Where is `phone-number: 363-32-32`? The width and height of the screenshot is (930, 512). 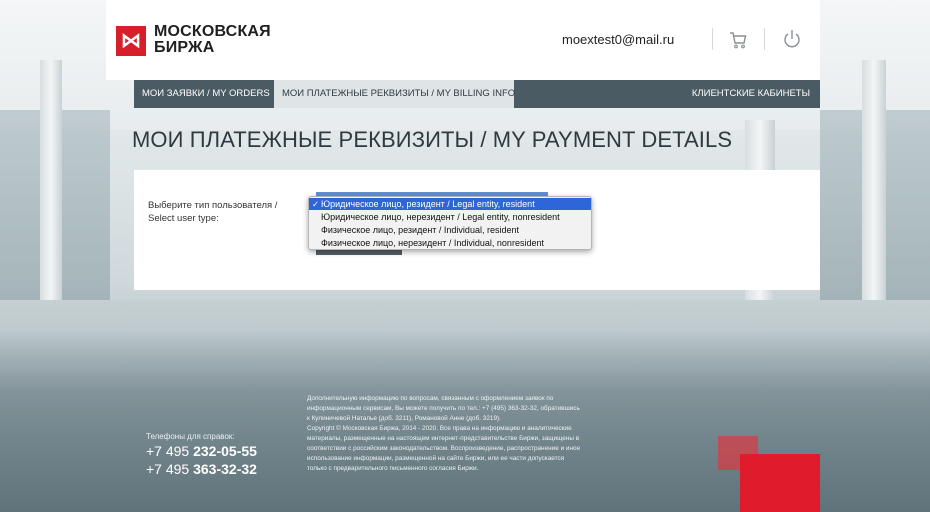 phone-number: 363-32-32 is located at coordinates (225, 469).